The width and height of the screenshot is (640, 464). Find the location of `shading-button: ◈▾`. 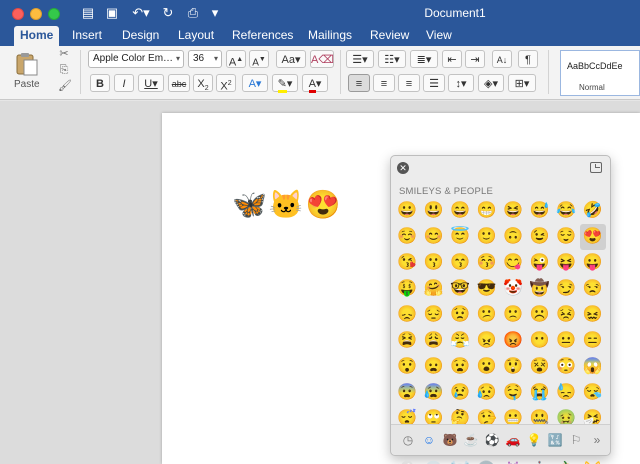

shading-button: ◈▾ is located at coordinates (491, 83).